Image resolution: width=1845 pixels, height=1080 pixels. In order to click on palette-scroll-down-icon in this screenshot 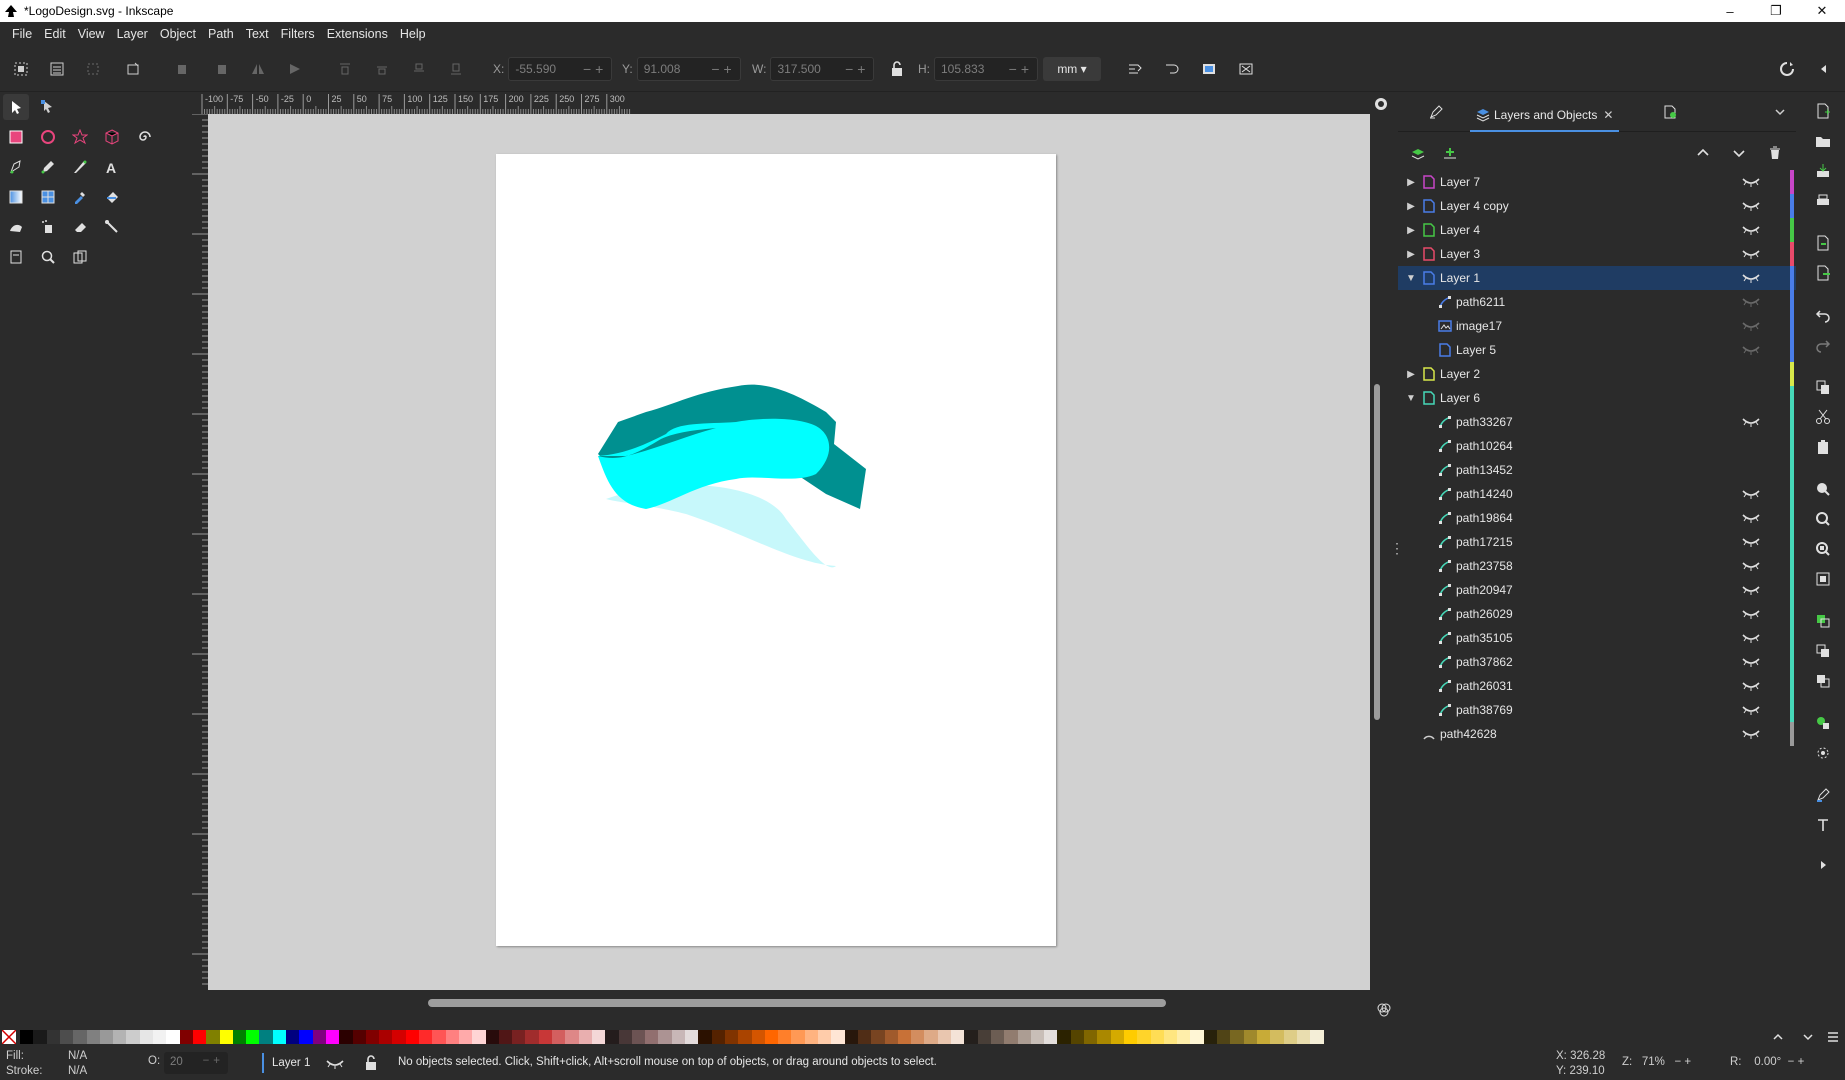, I will do `click(1808, 1037)`.